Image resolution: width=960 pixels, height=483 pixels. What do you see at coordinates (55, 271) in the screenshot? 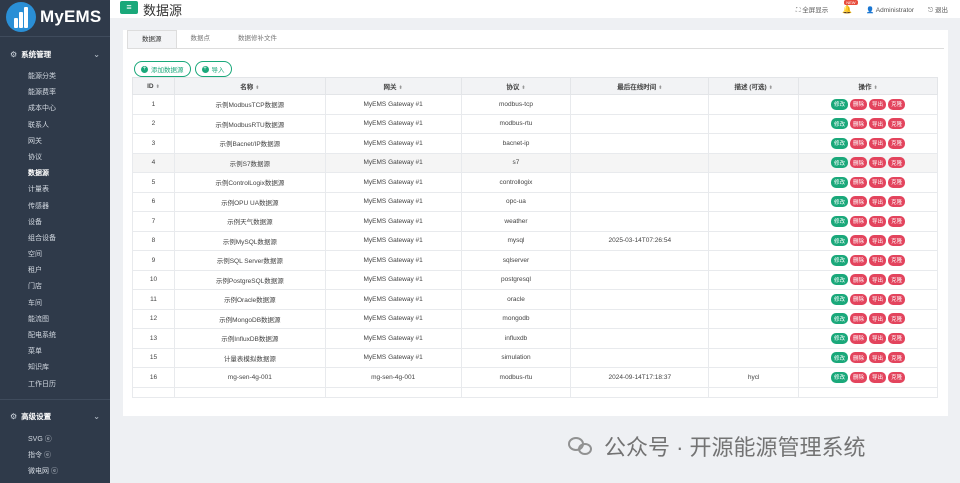
I see `sidebar-item: 租户` at bounding box center [55, 271].